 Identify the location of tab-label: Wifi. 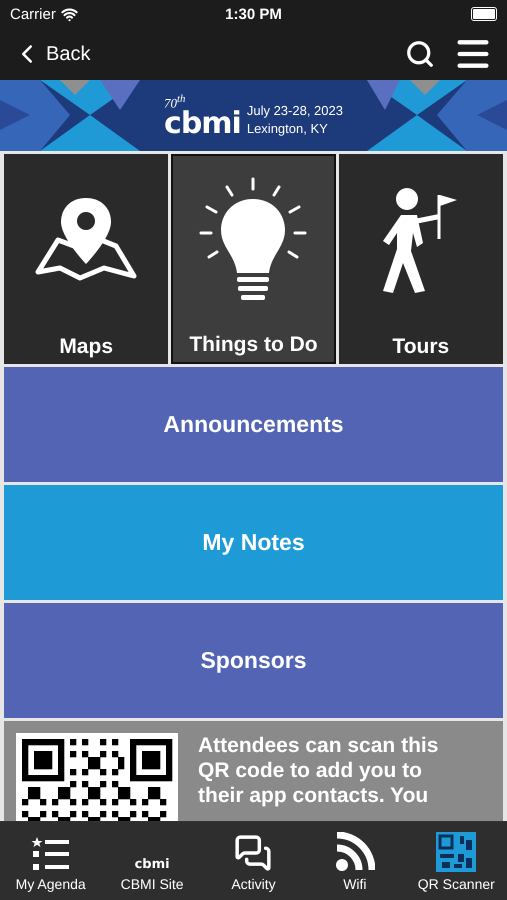
(355, 884).